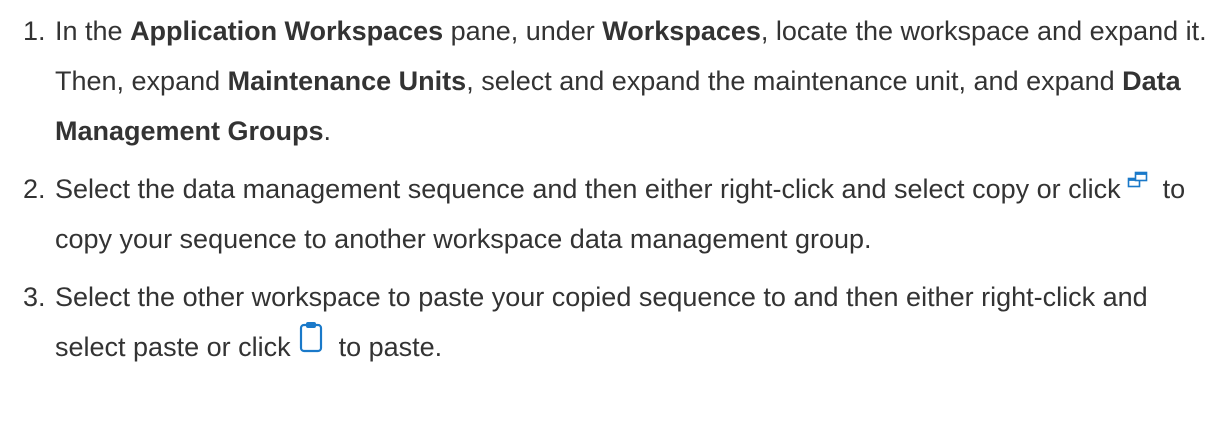 Image resolution: width=1222 pixels, height=437 pixels. Describe the element at coordinates (681, 31) in the screenshot. I see `ui-reference: Workspaces` at that location.